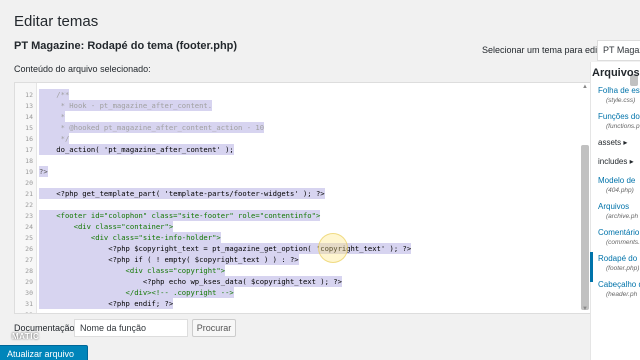 Image resolution: width=640 pixels, height=360 pixels. What do you see at coordinates (54, 138) in the screenshot?
I see `code-text: */` at bounding box center [54, 138].